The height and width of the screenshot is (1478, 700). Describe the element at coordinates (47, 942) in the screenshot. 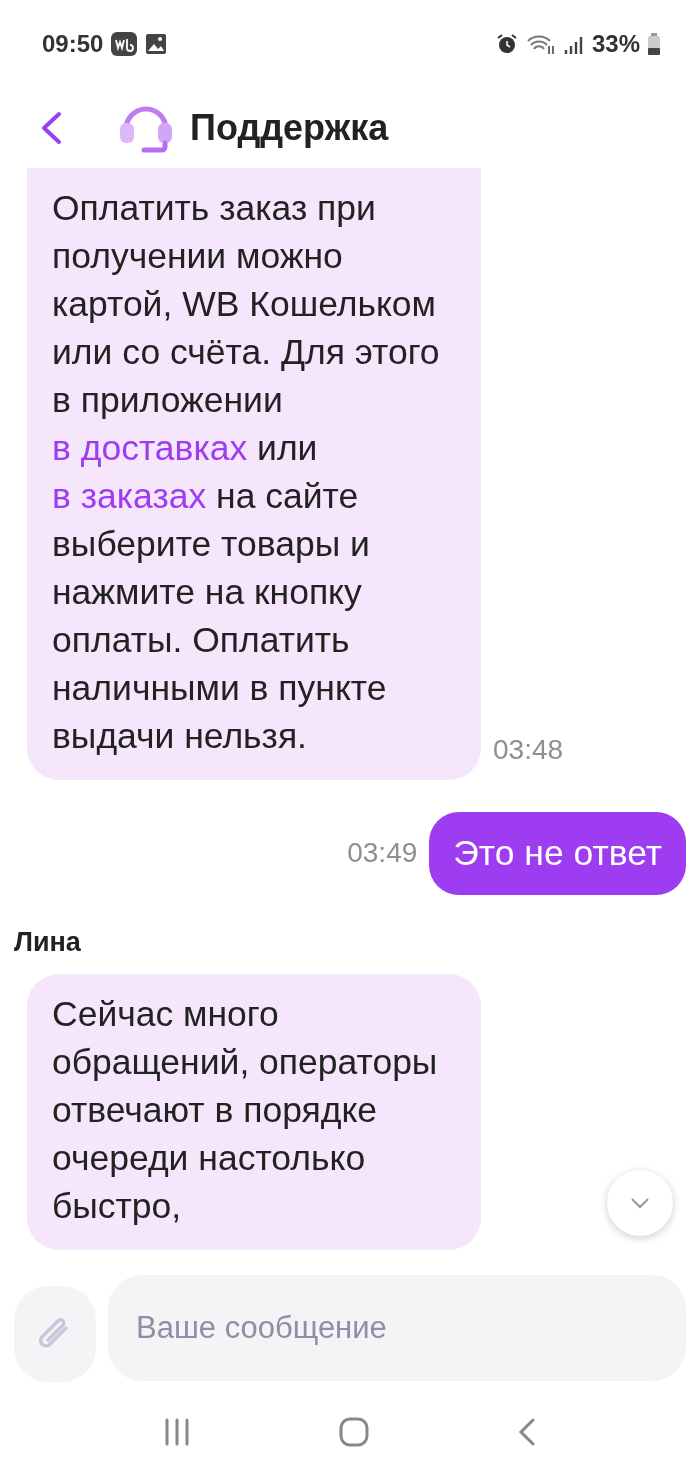

I see `sender-name: Лина` at that location.